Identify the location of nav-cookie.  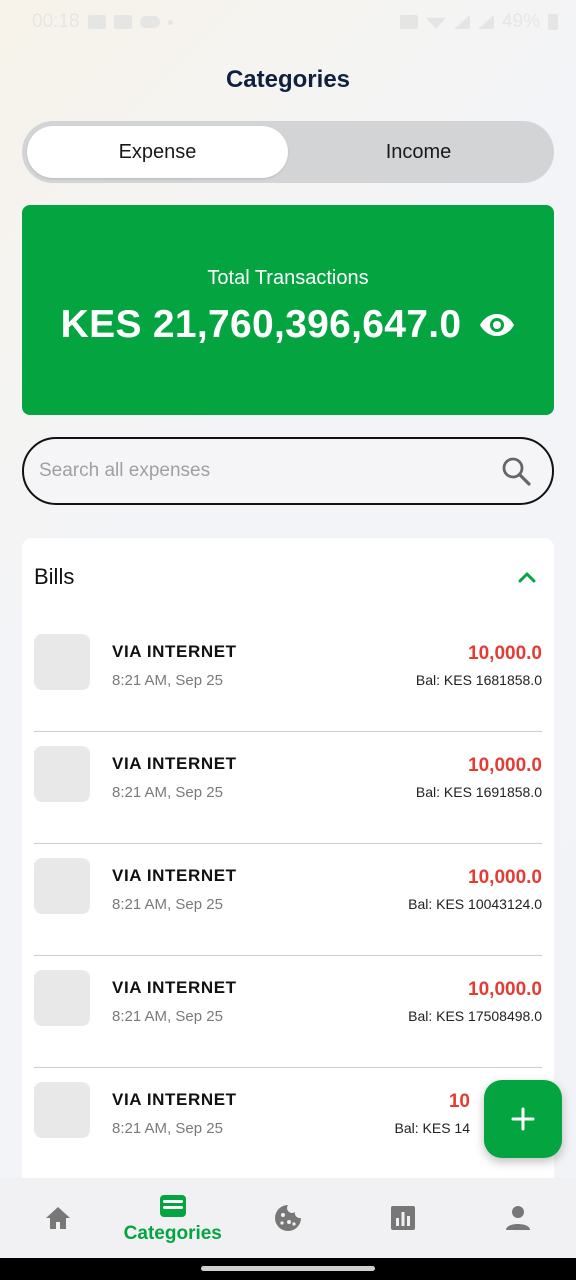
(287, 1218).